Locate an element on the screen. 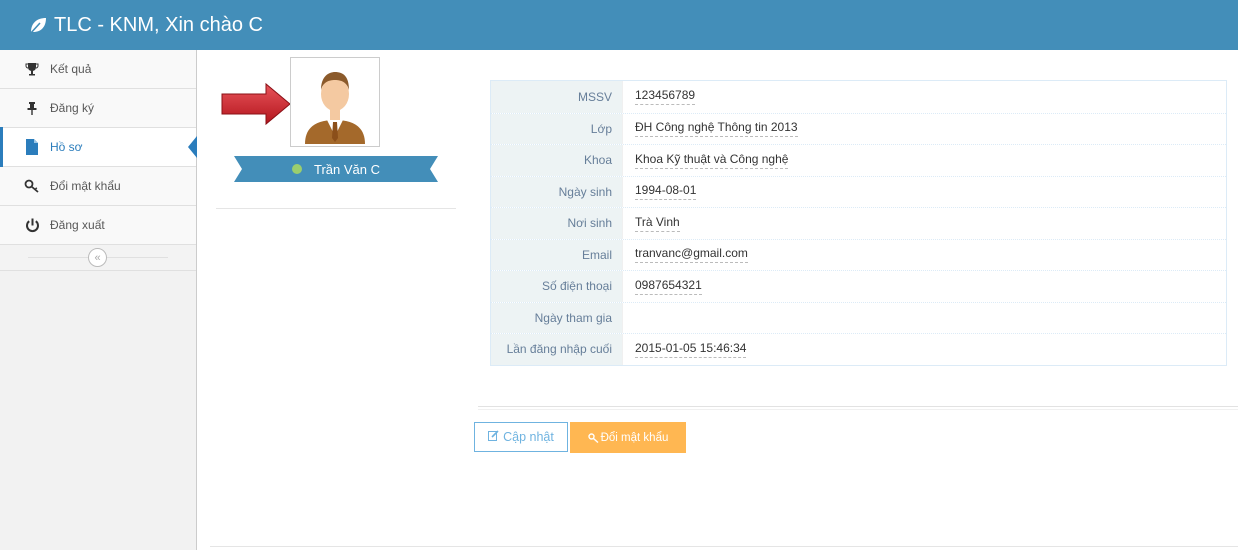 The width and height of the screenshot is (1238, 550). sidebar-item-label: Đăng ký is located at coordinates (72, 108).